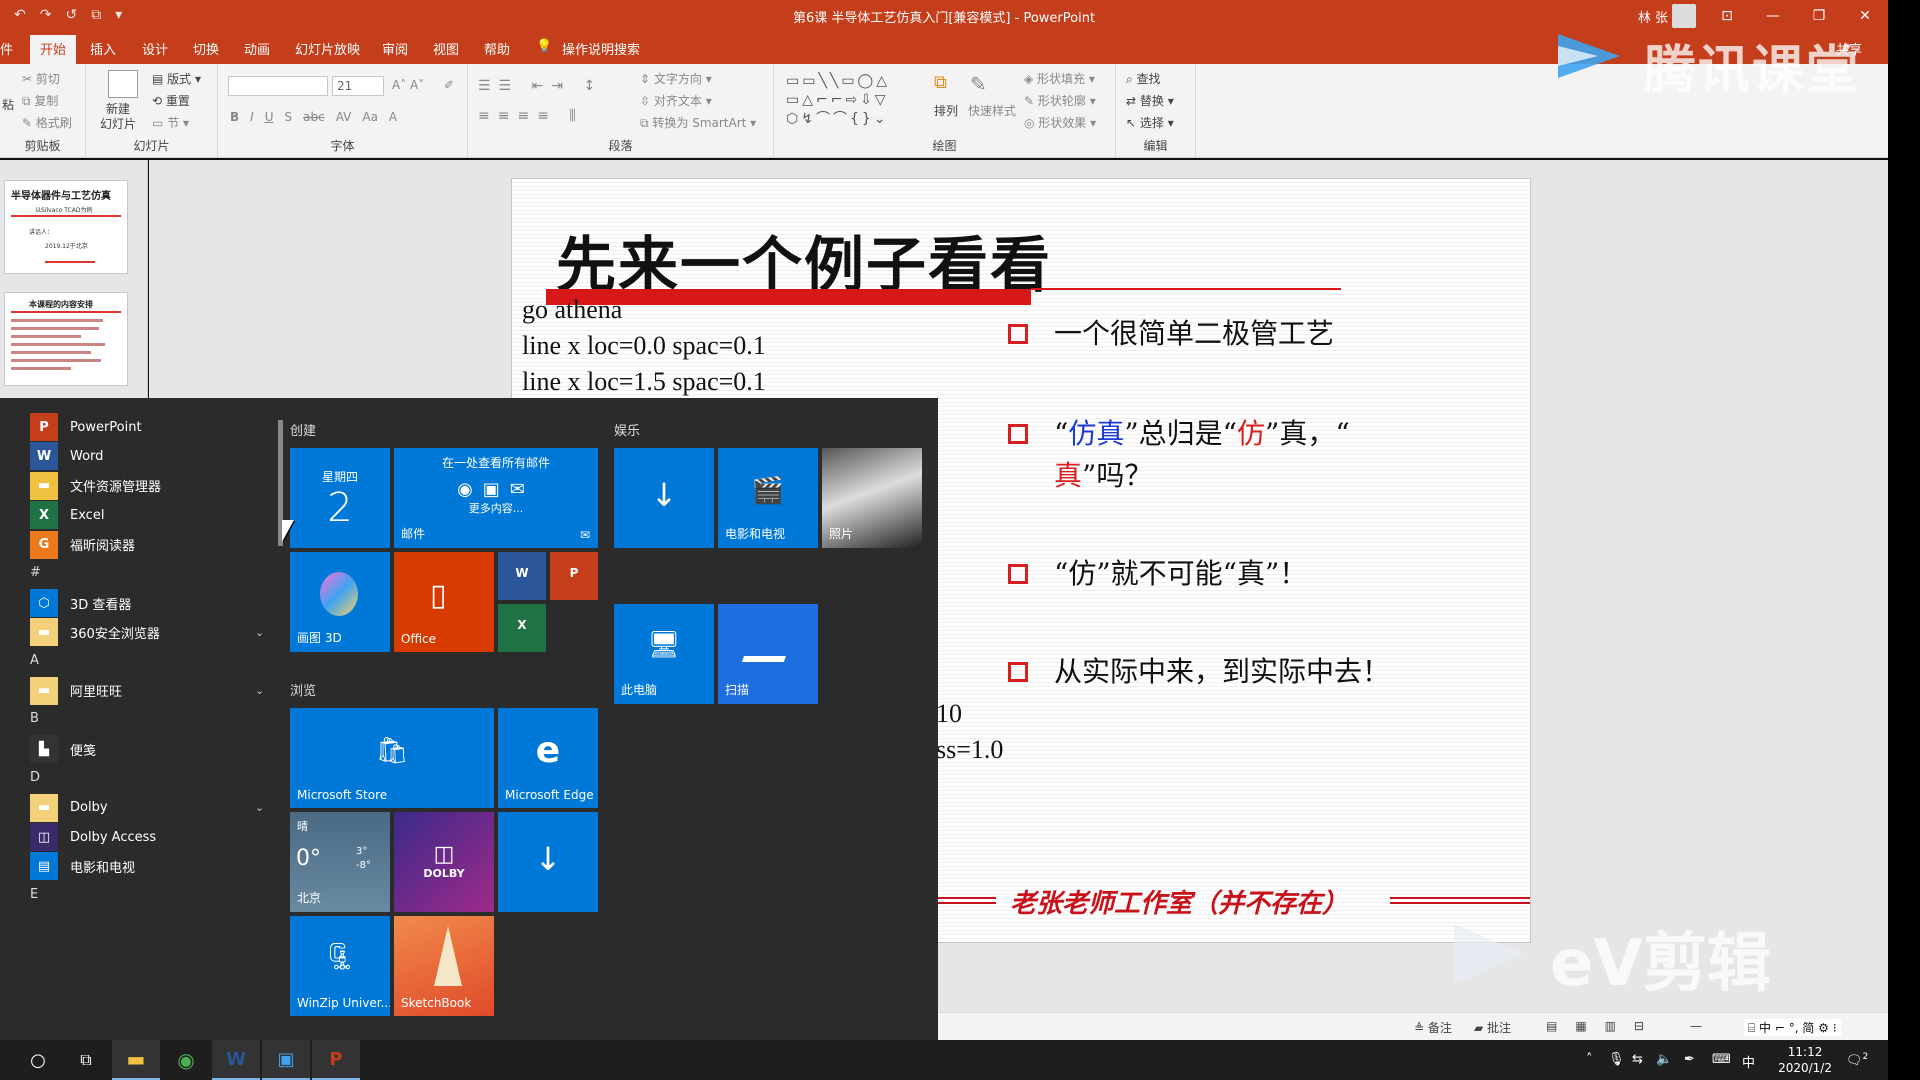 The width and height of the screenshot is (1920, 1080). What do you see at coordinates (496, 498) in the screenshot?
I see `mail-tile: 在一处查看所有邮件 ◉▣✉ 更多内容... 邮件 ✉` at bounding box center [496, 498].